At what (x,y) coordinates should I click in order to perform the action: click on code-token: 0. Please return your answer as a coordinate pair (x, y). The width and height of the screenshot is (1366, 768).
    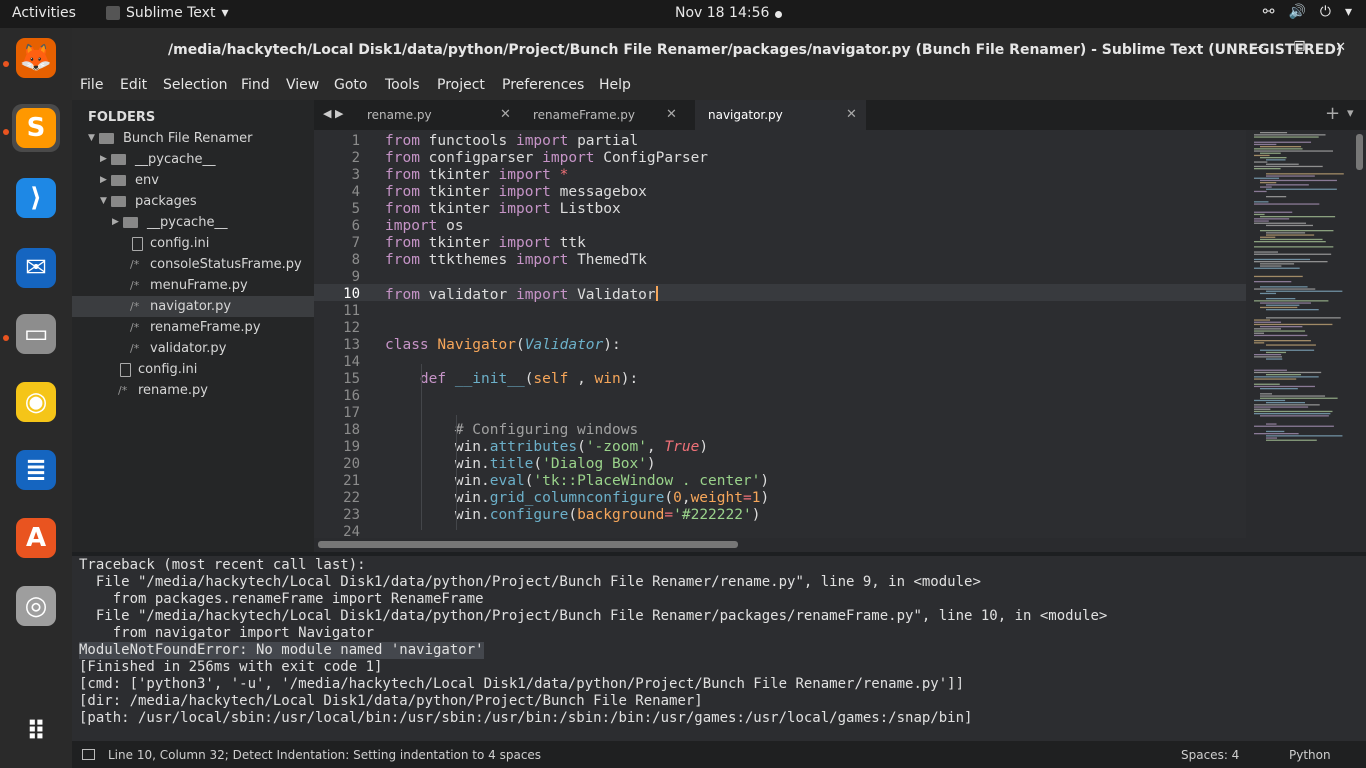
    Looking at the image, I should click on (677, 498).